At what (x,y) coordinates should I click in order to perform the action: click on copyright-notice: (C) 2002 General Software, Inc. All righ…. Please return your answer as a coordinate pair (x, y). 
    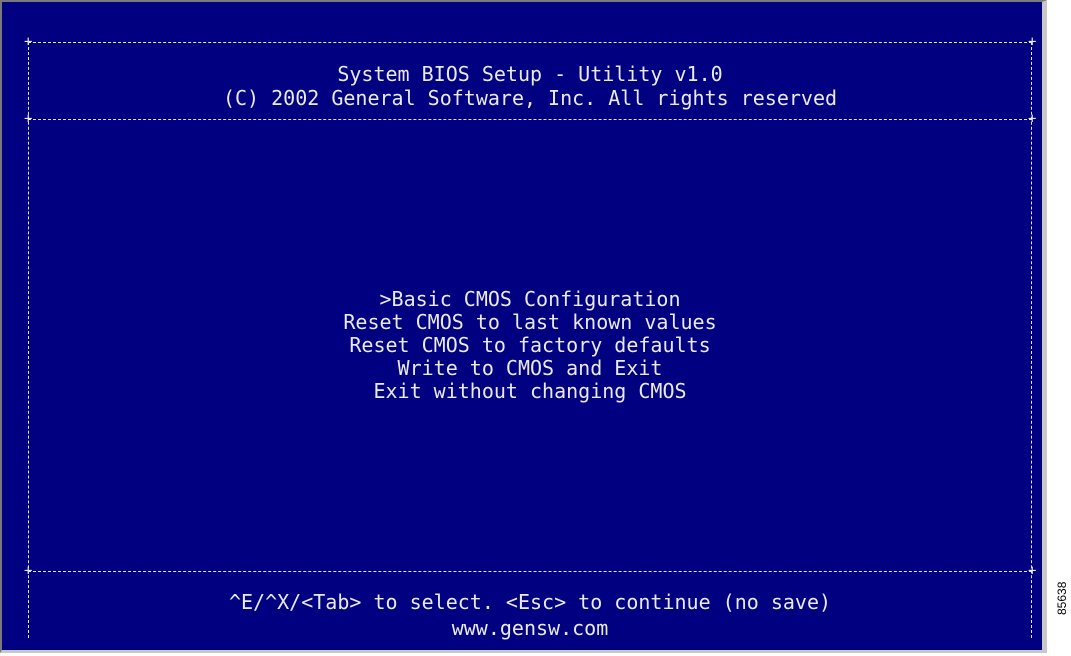
    Looking at the image, I should click on (530, 98).